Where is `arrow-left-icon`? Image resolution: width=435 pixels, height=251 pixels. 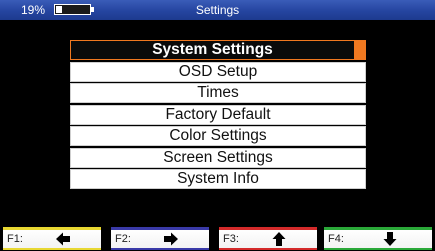
arrow-left-icon is located at coordinates (63, 241).